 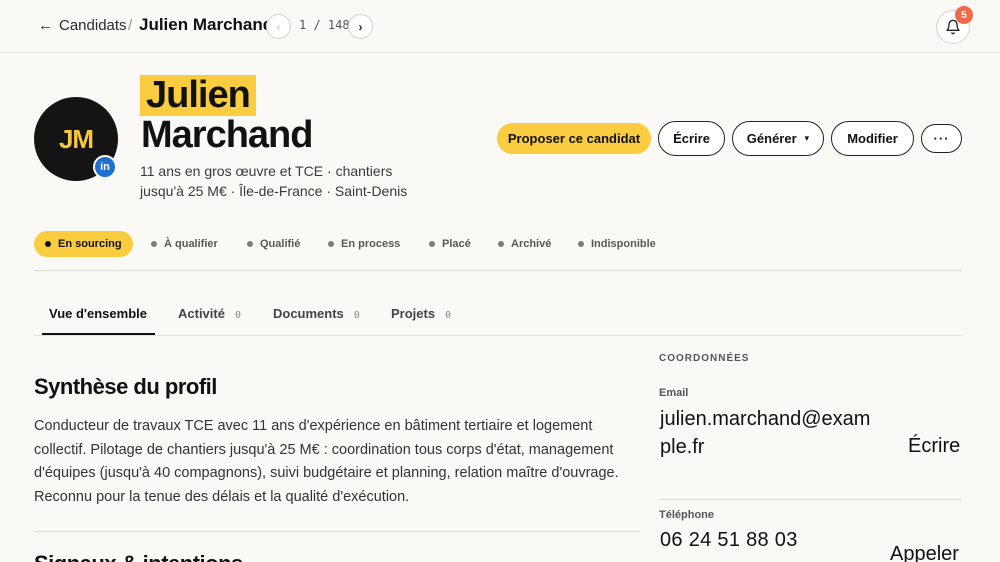 I want to click on tab-activity: Activité 0, so click(x=209, y=313).